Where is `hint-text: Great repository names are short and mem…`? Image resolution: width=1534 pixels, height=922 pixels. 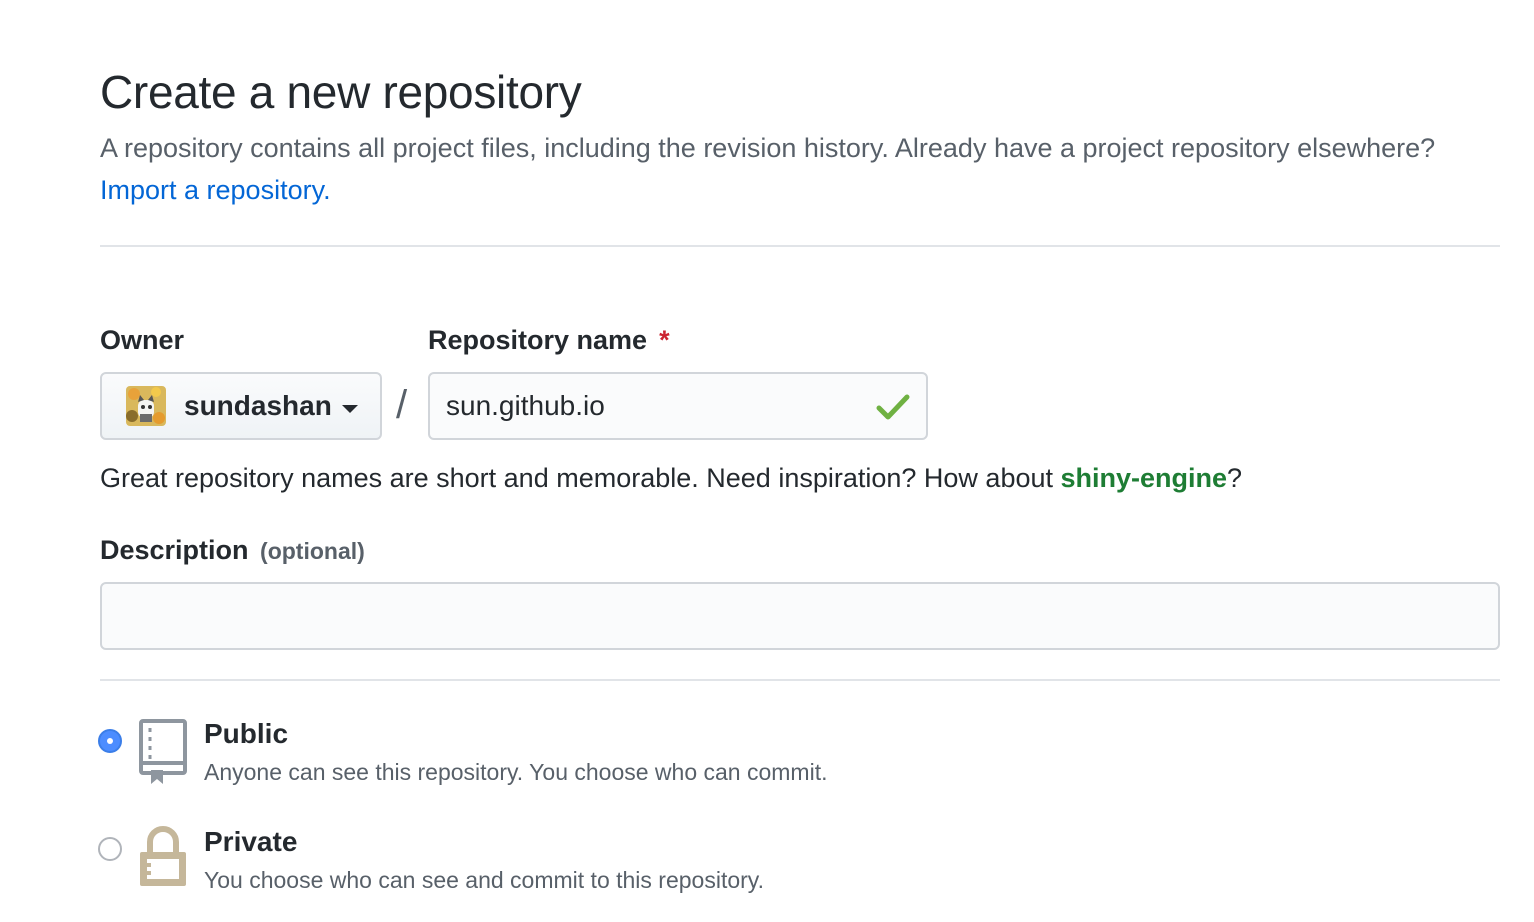
hint-text: Great repository names are short and mem… is located at coordinates (576, 478).